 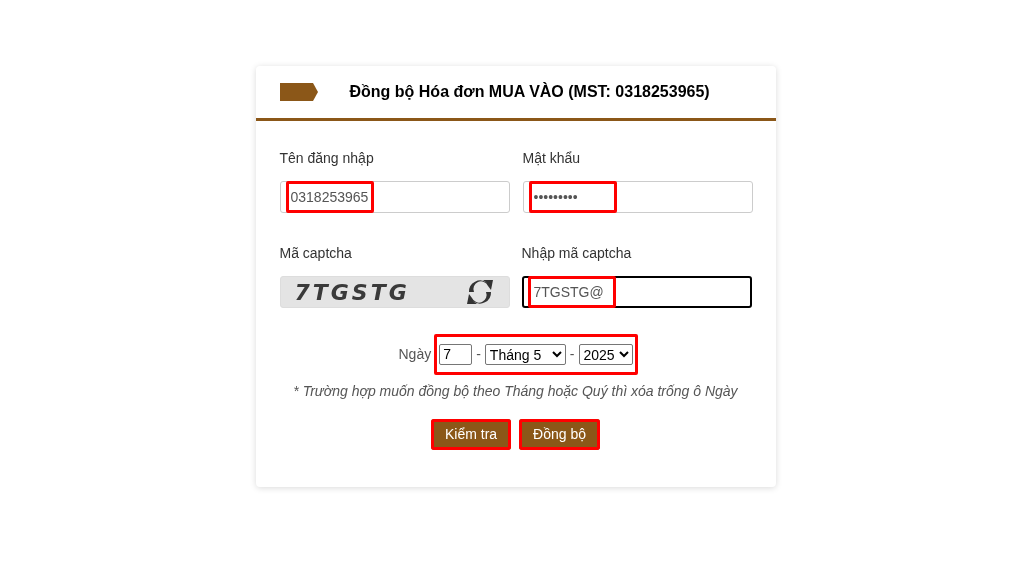 I want to click on action-button: Kiểm tra, so click(x=471, y=434).